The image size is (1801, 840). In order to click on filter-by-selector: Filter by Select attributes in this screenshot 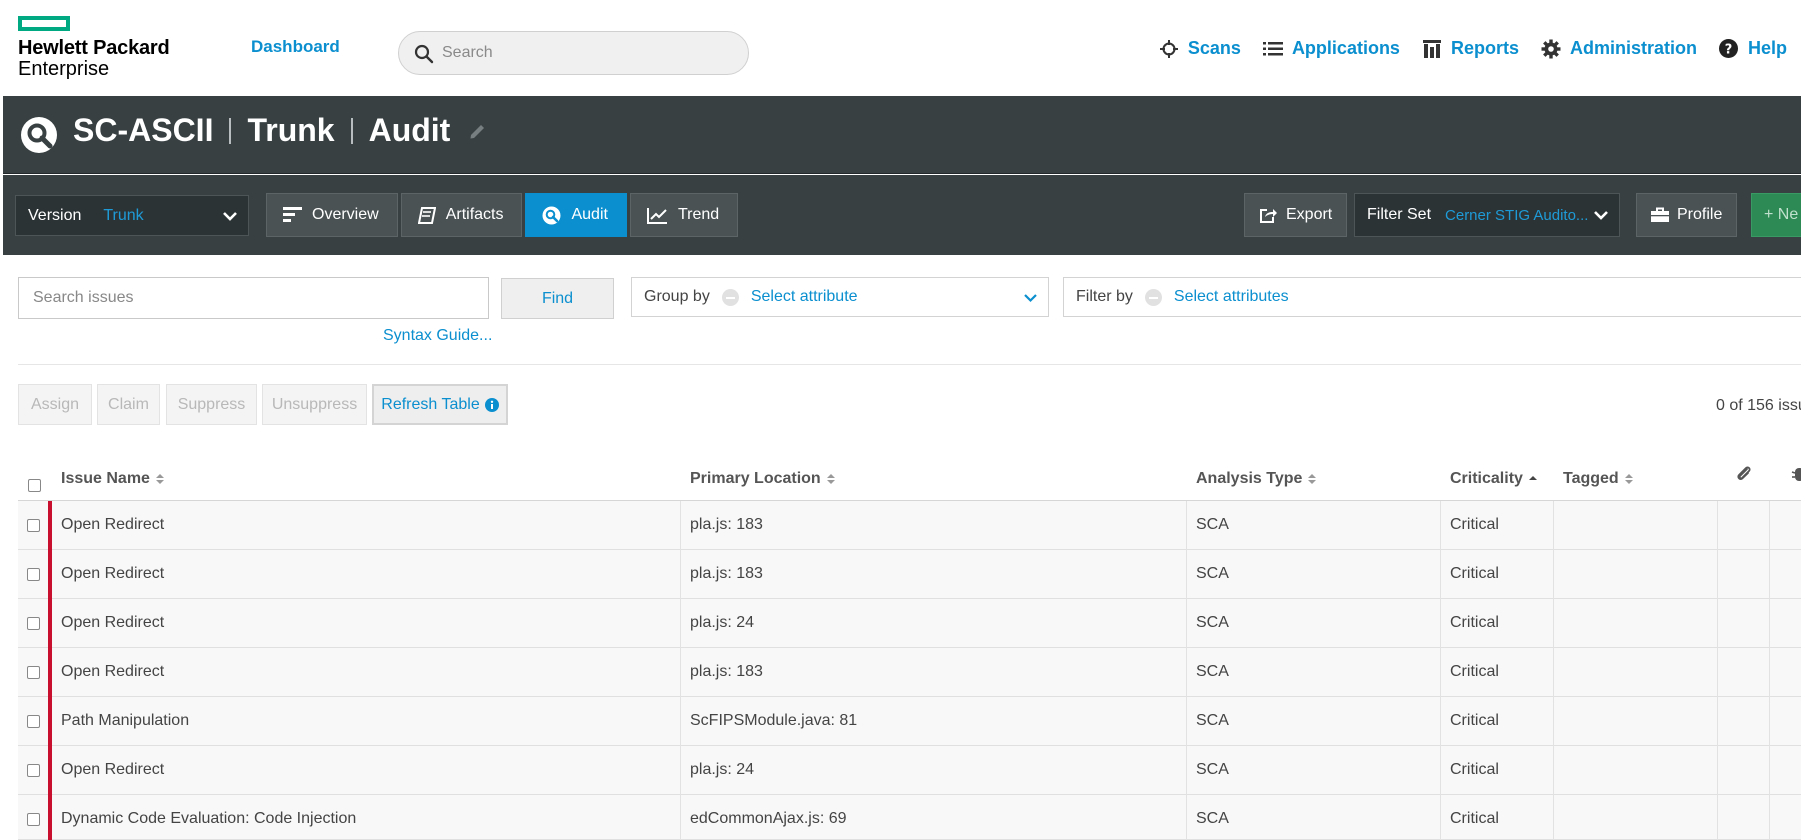, I will do `click(1432, 297)`.